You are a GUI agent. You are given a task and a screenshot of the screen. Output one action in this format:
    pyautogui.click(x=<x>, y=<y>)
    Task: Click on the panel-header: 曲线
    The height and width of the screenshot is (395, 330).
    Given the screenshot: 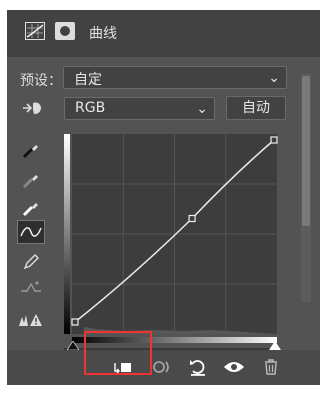 What is the action you would take?
    pyautogui.click(x=163, y=33)
    